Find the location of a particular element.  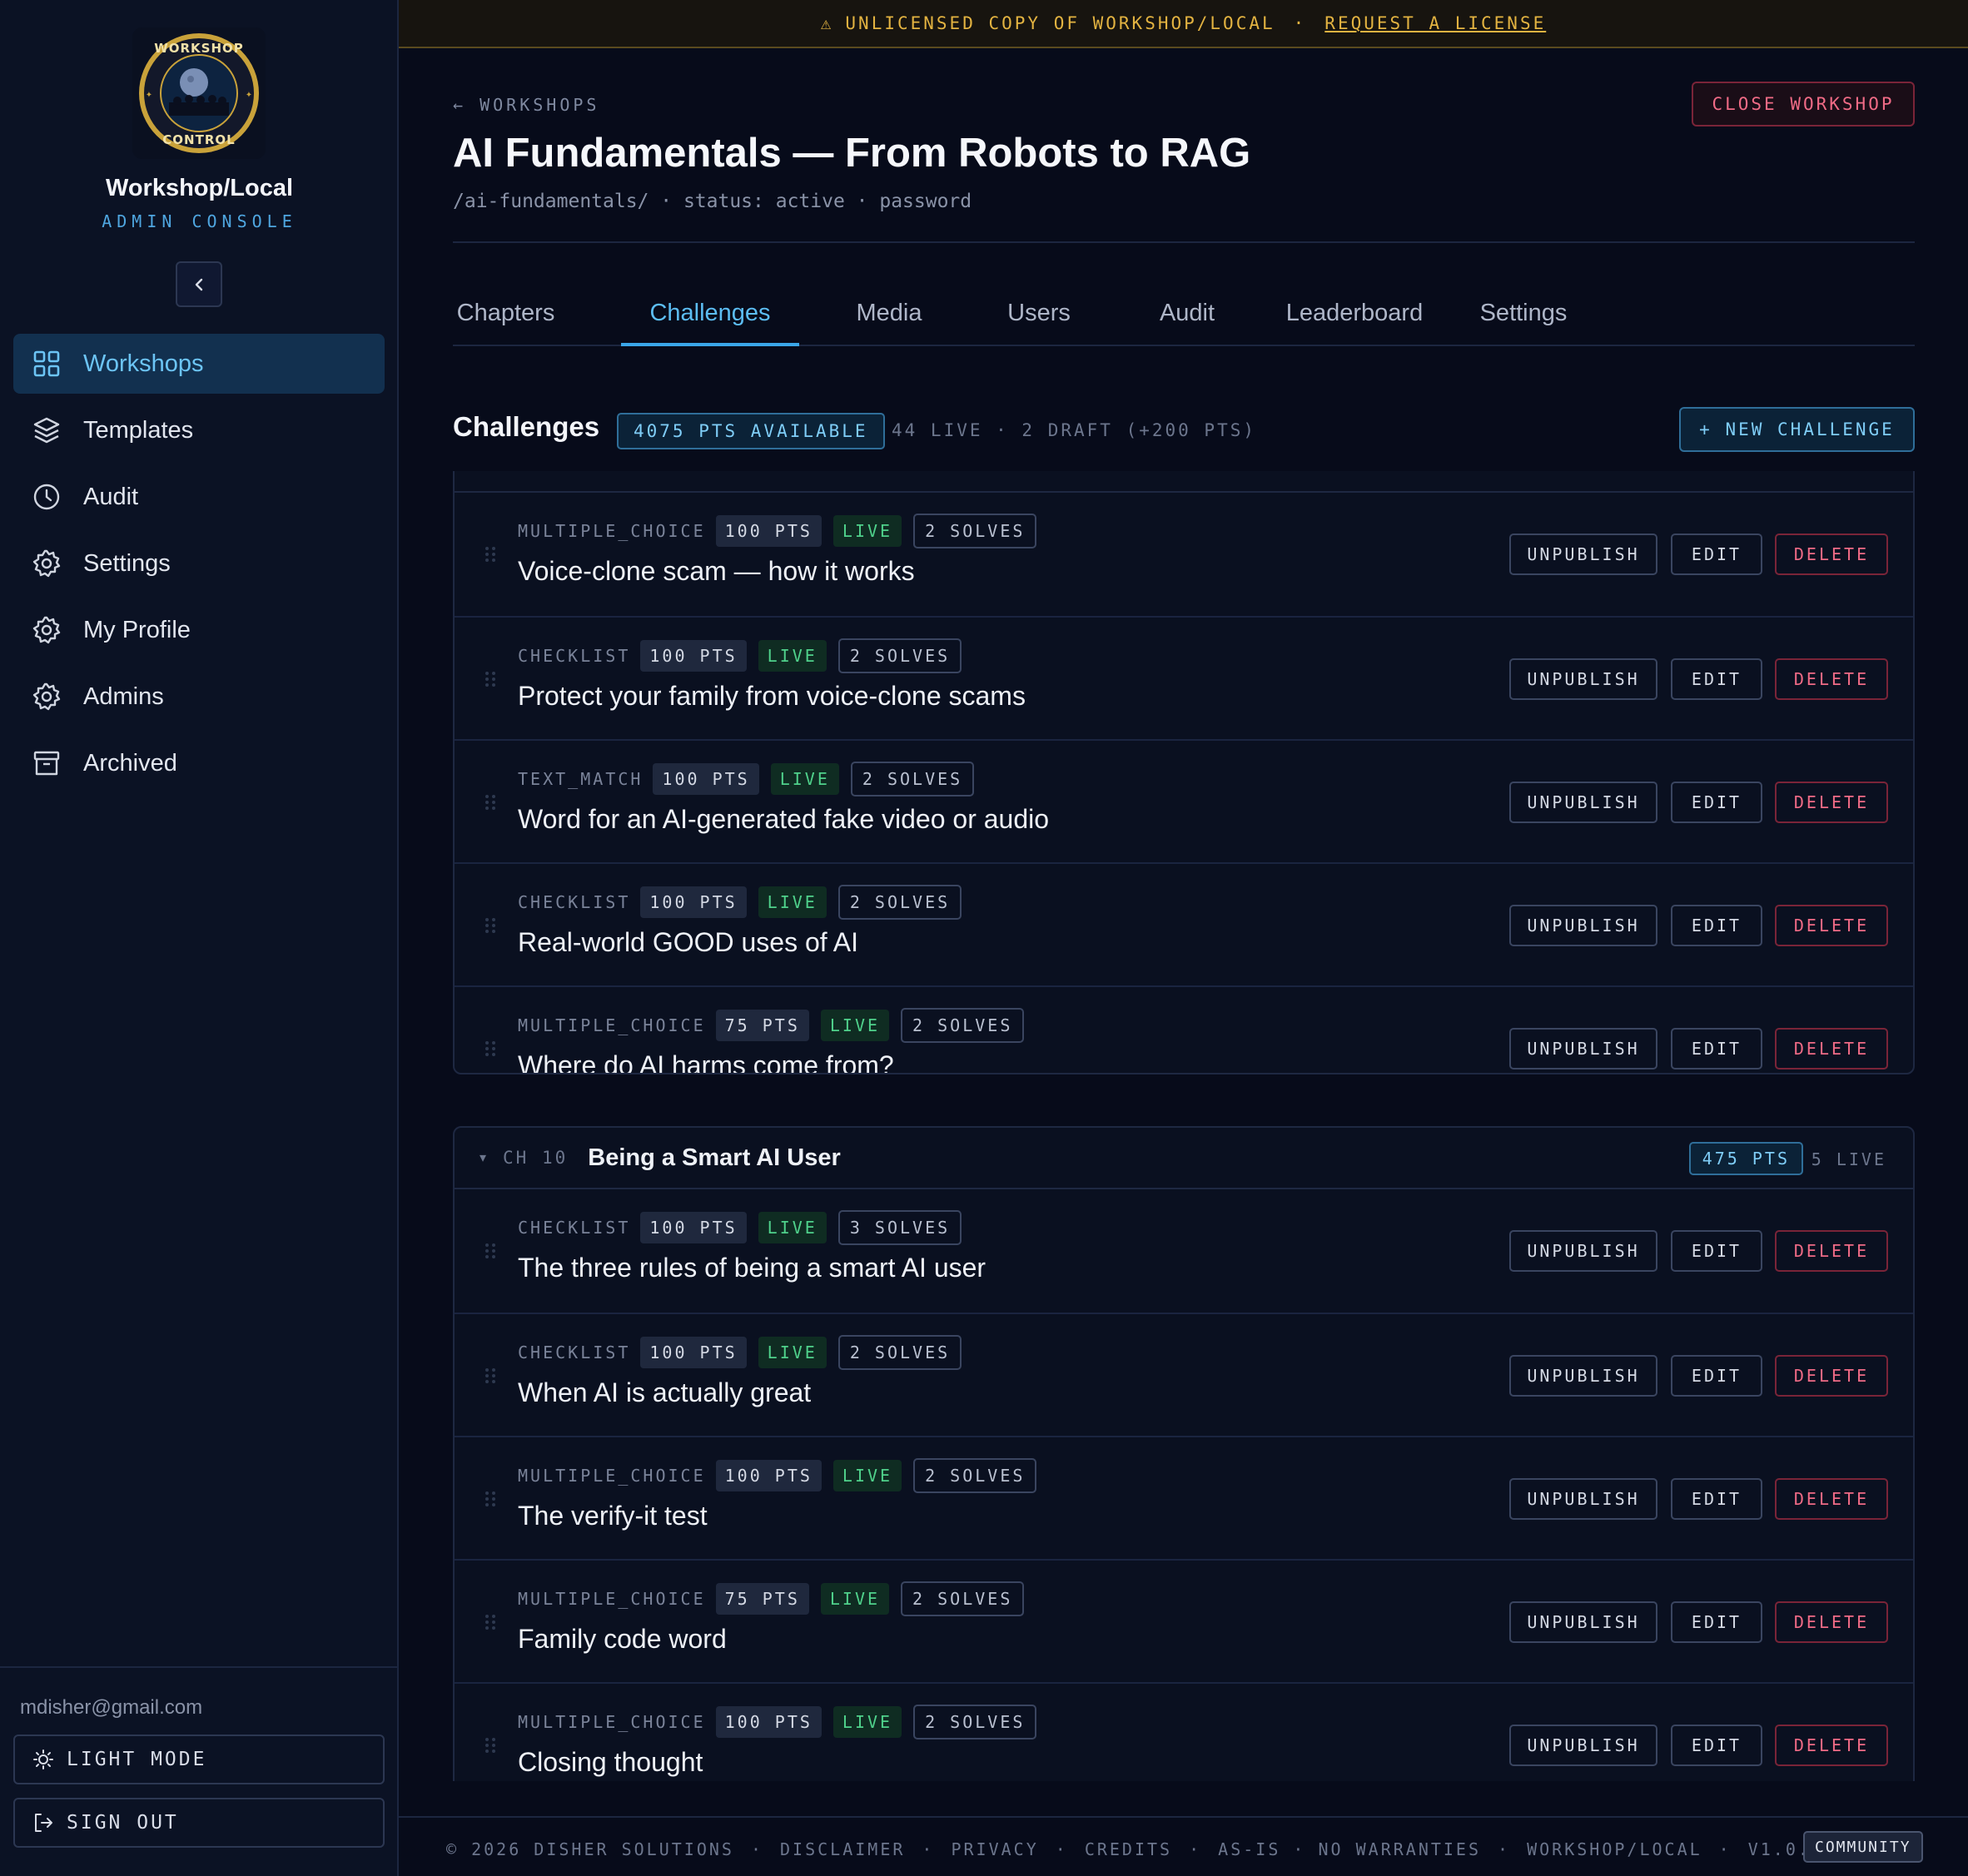

collapse-sidebar-button is located at coordinates (199, 284).